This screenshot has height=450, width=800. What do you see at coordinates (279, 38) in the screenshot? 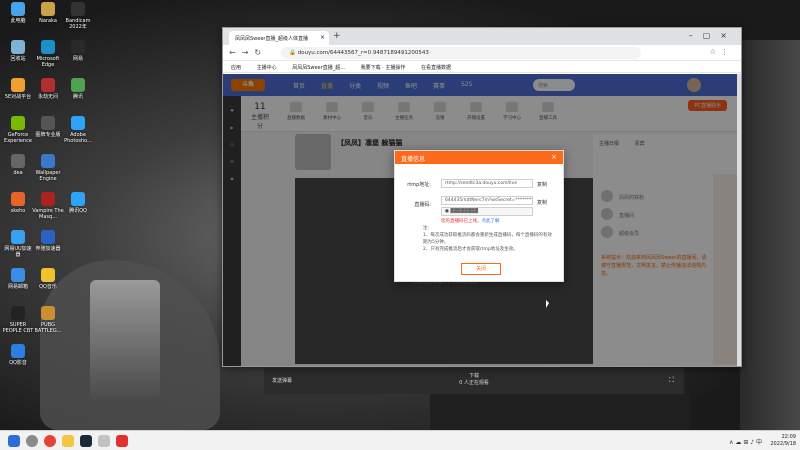
I see `browser-tab: 凤凤凤Sweer直播_超级人体直播 ×` at bounding box center [279, 38].